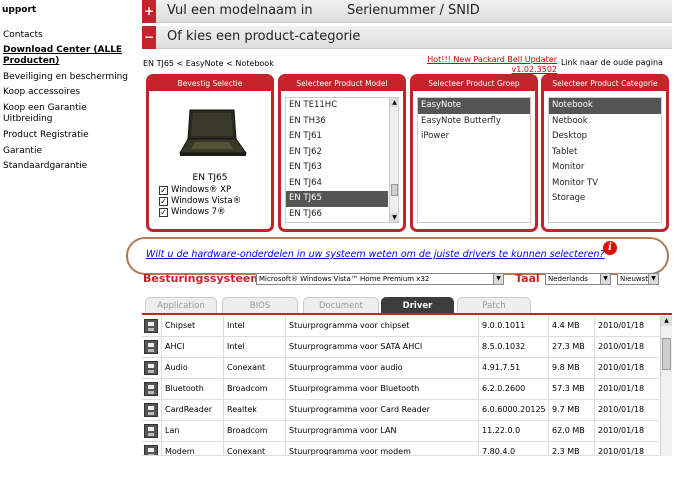 This screenshot has height=494, width=700. Describe the element at coordinates (394, 217) in the screenshot. I see `scroll-down-icon: ▼` at that location.